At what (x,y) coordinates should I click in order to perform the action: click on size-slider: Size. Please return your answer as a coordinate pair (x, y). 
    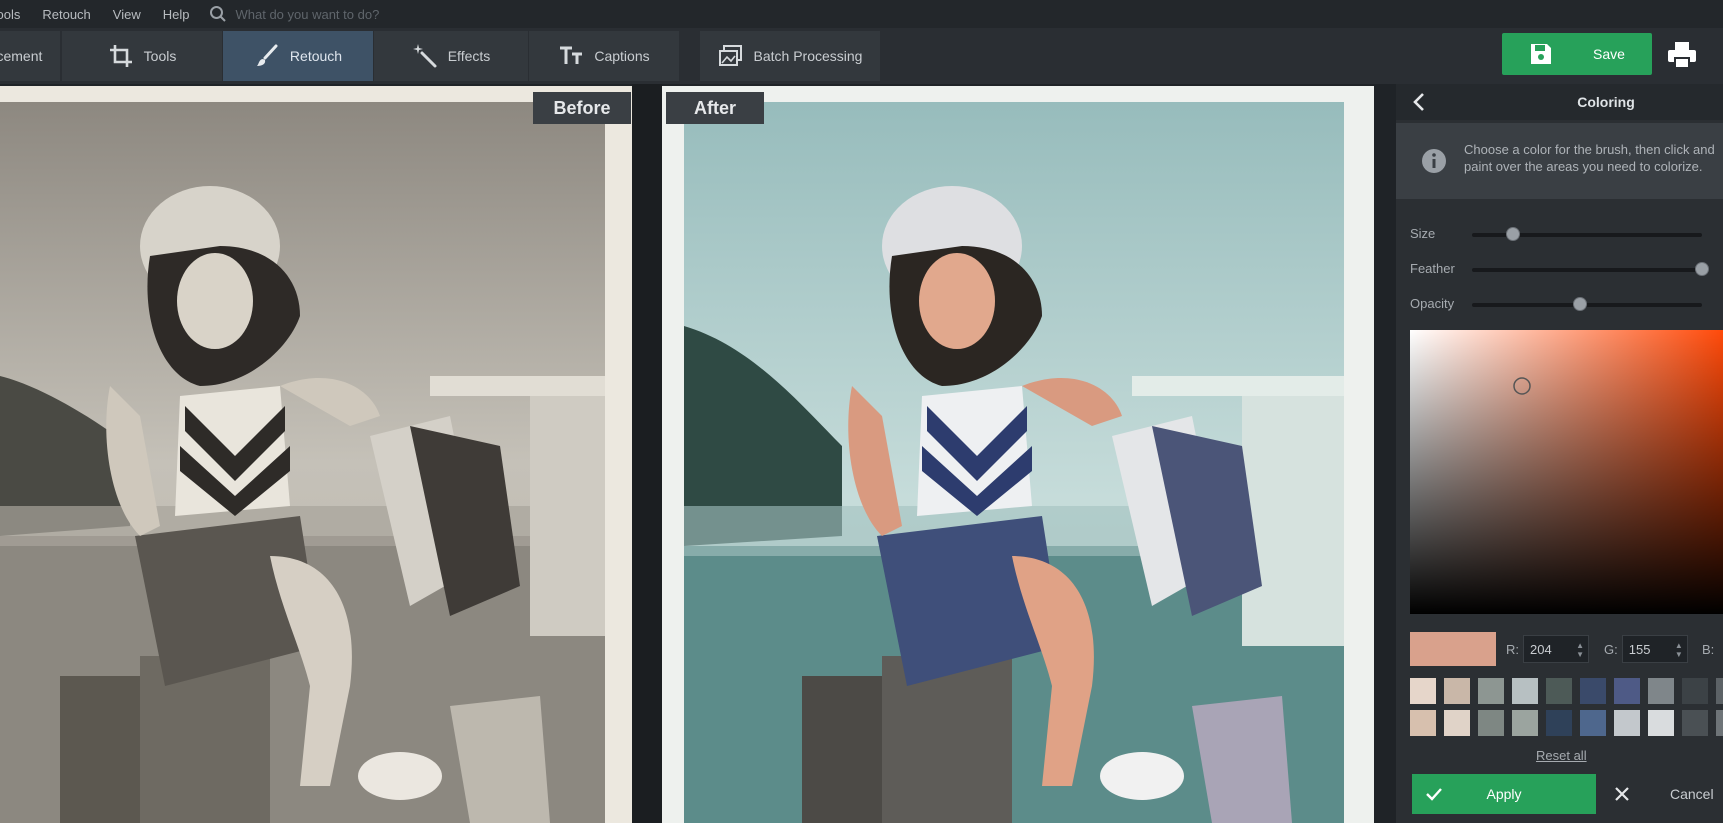
    Looking at the image, I should click on (1566, 234).